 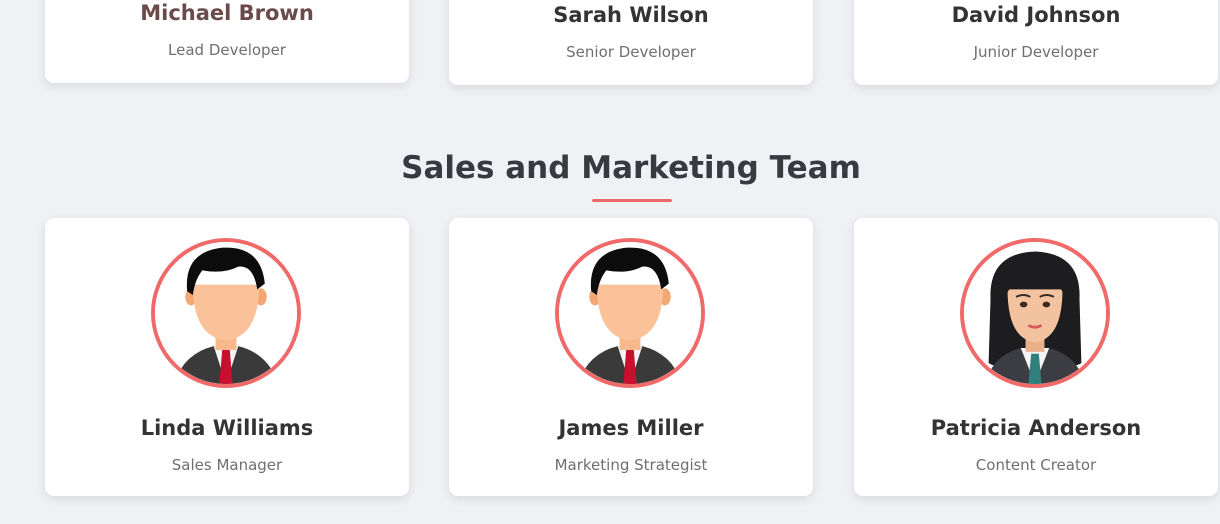 What do you see at coordinates (227, 465) in the screenshot?
I see `member-role: Sales Manager` at bounding box center [227, 465].